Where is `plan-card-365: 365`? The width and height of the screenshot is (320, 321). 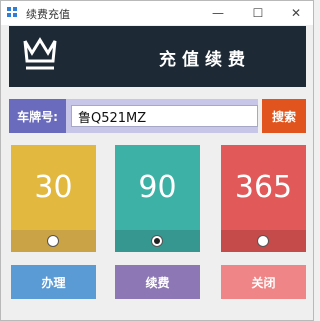 plan-card-365: 365 is located at coordinates (263, 198).